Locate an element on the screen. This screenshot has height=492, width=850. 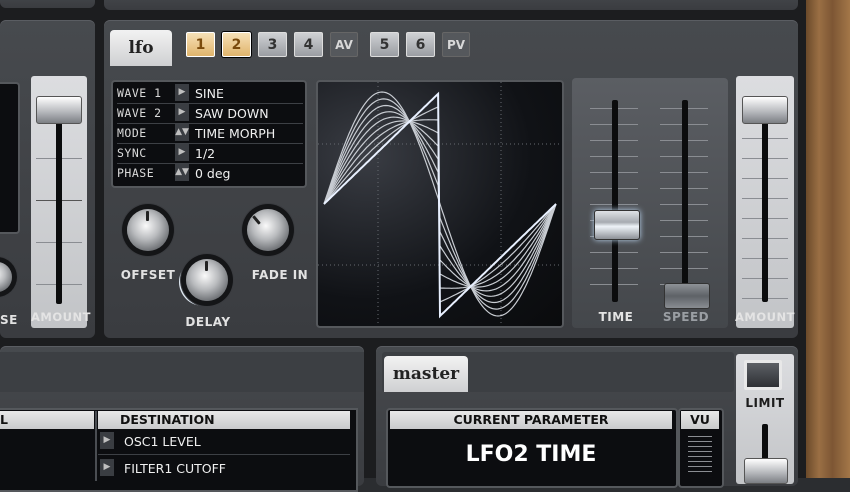
phase-label: PHASE is located at coordinates (136, 173).